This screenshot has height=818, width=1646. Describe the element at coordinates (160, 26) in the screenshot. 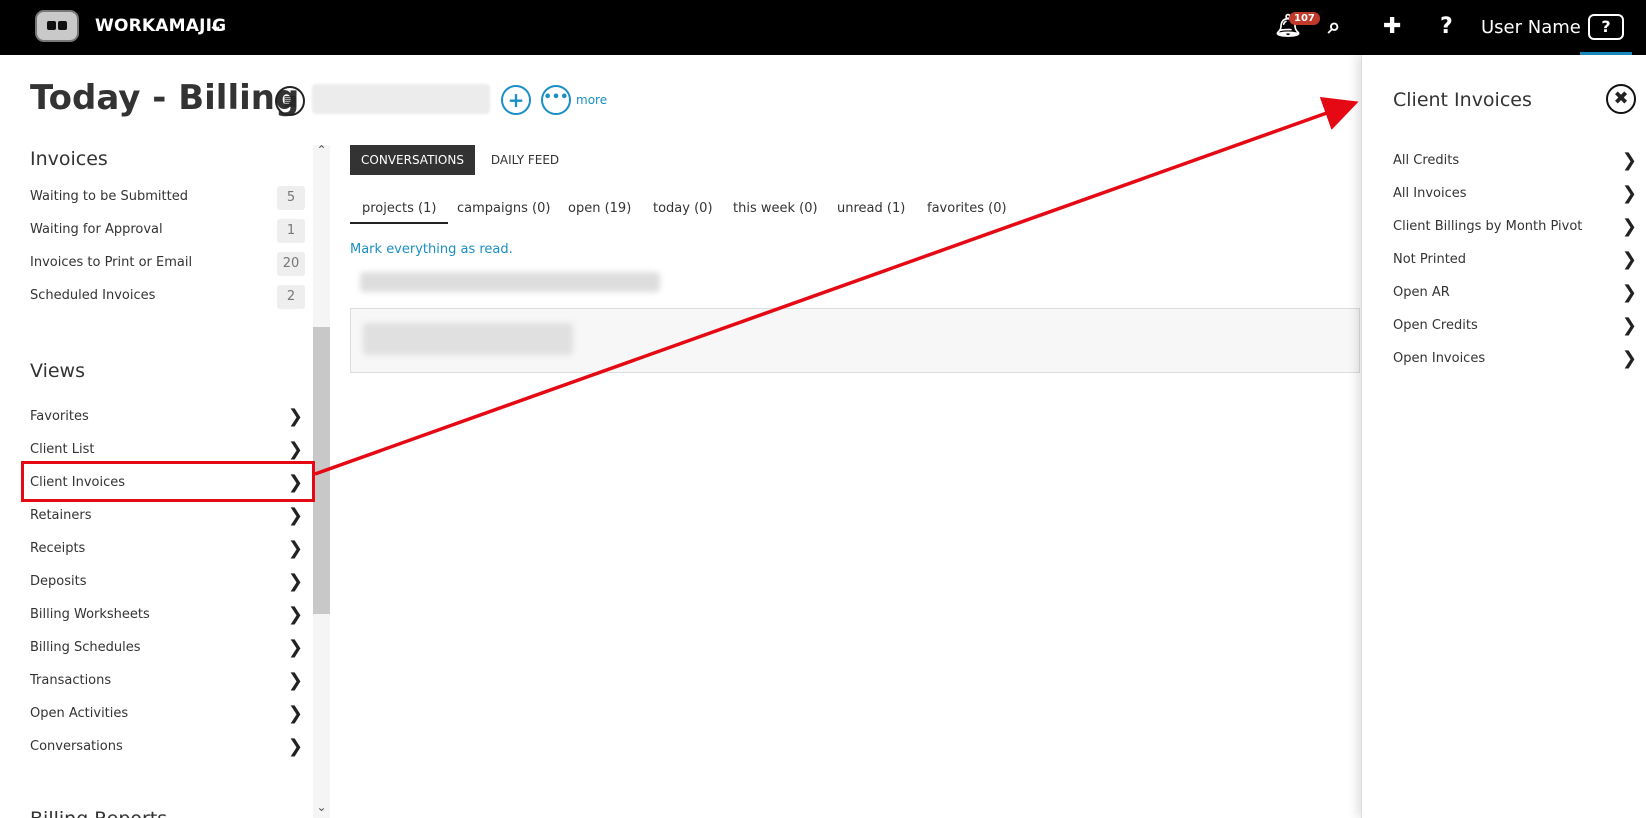

I see `brand-name: WORKAMAJIG` at that location.